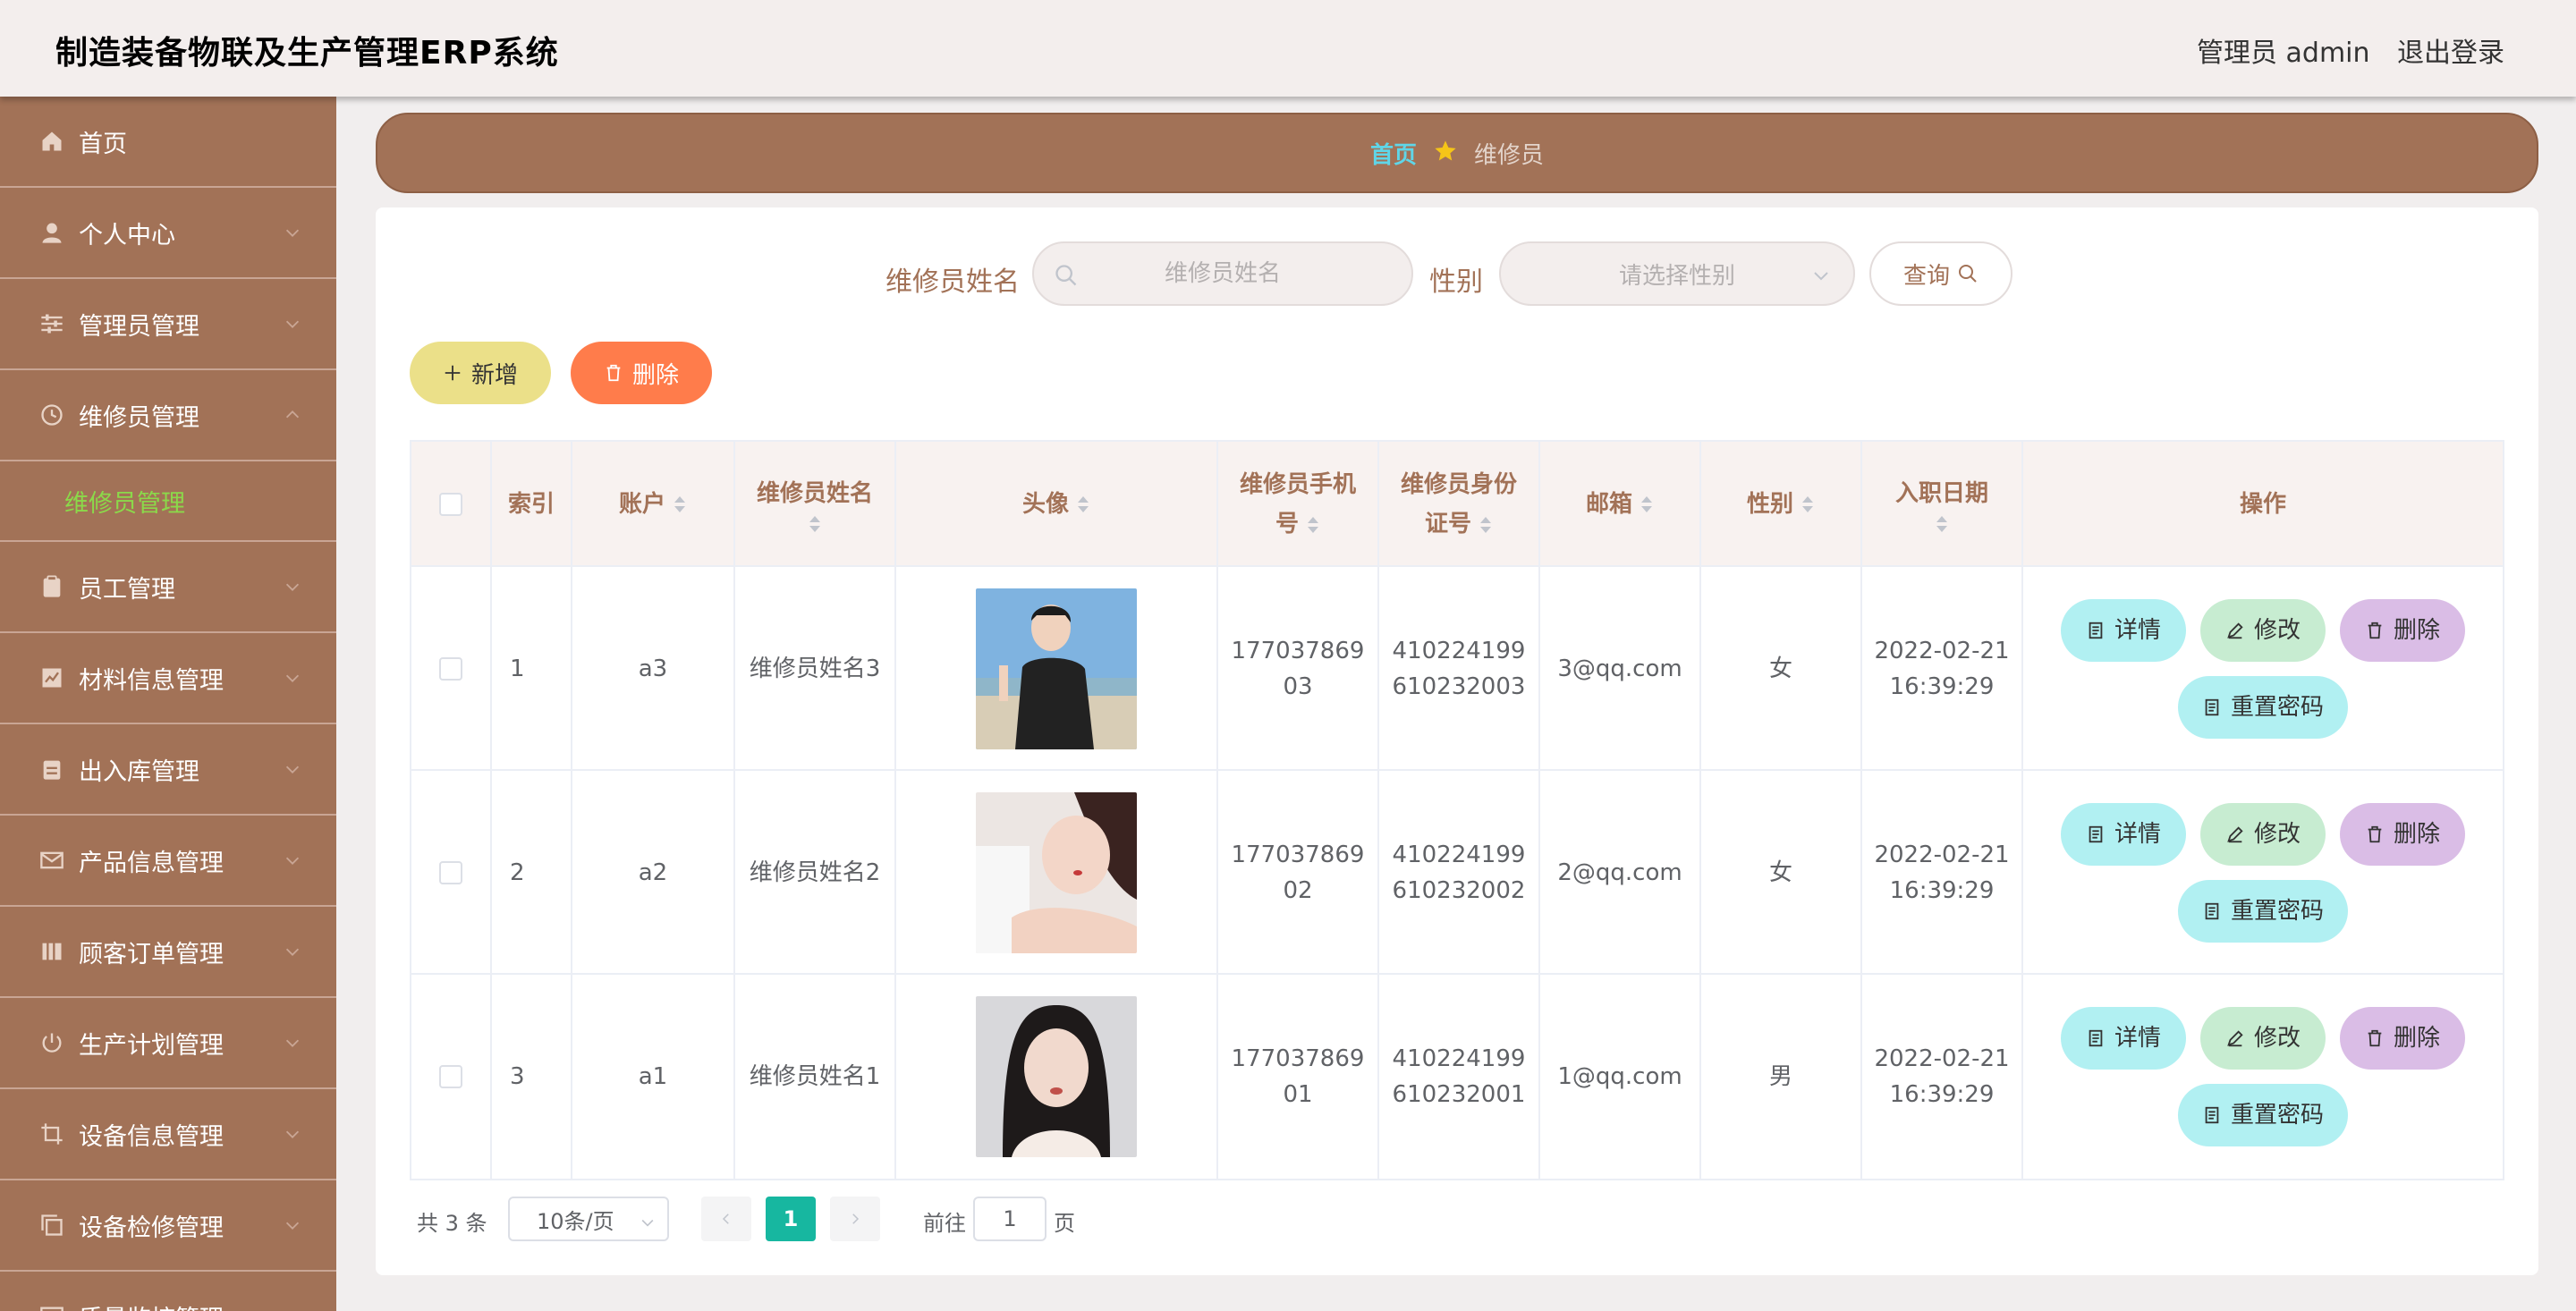  What do you see at coordinates (168, 502) in the screenshot?
I see `sidebar-subitem-repairman-management: 维修员管理` at bounding box center [168, 502].